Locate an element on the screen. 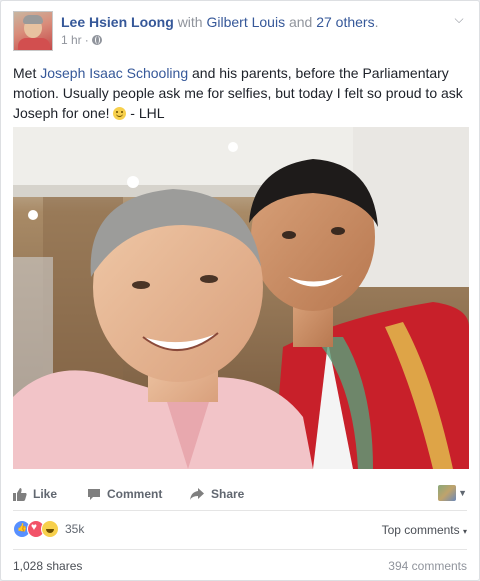  author-avatar is located at coordinates (33, 31).